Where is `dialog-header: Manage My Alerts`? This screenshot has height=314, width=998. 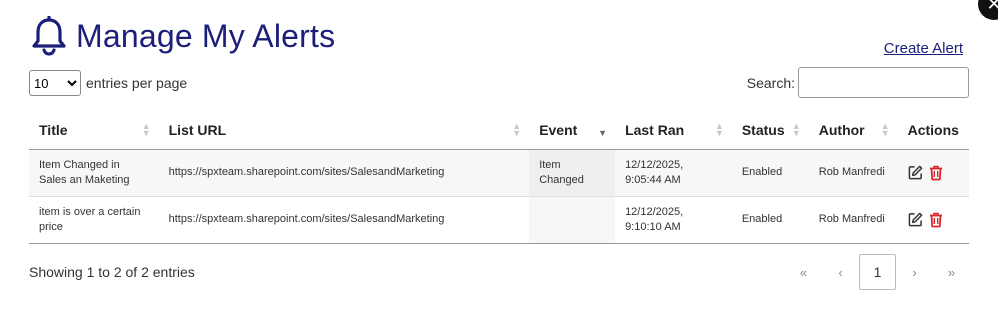
dialog-header: Manage My Alerts is located at coordinates (182, 36).